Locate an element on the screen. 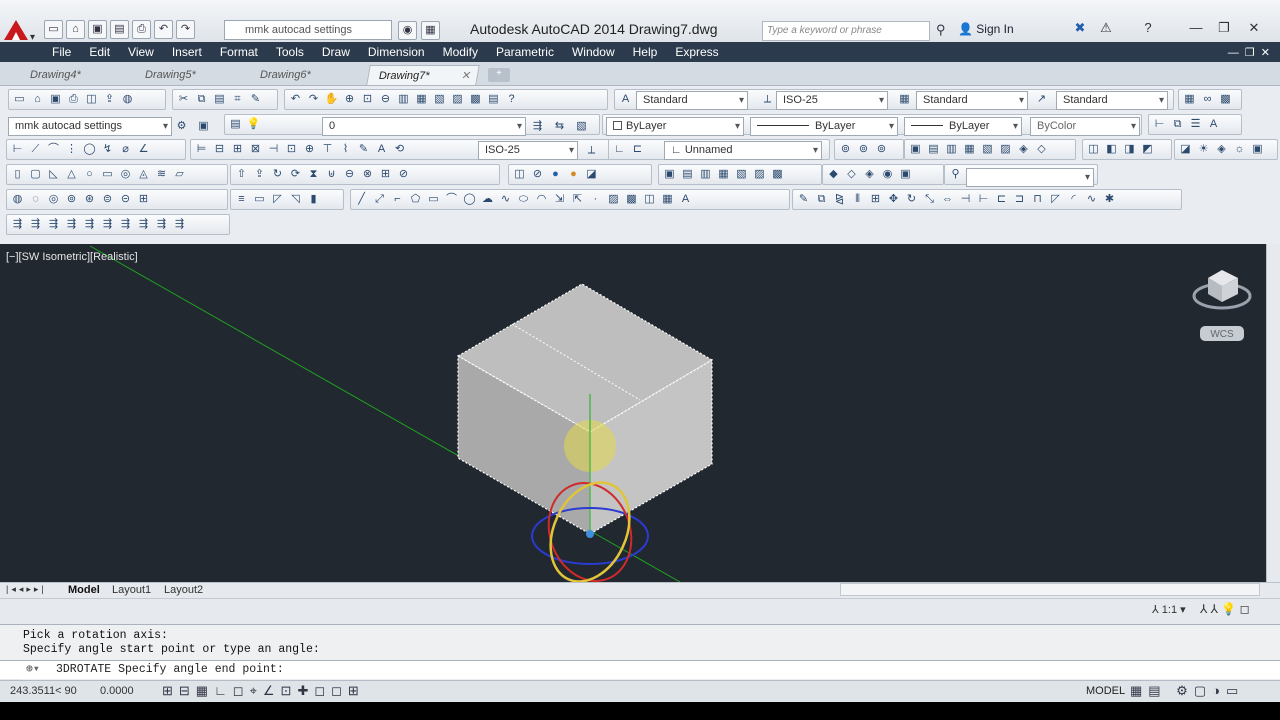 This screenshot has height=720, width=1280. layer-properties-icon: ▤ is located at coordinates (235, 124).